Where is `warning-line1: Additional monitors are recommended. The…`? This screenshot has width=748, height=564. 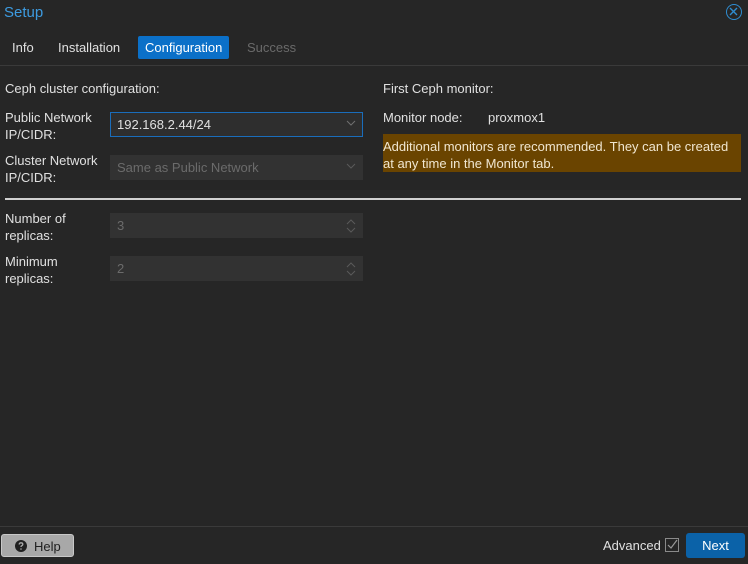 warning-line1: Additional monitors are recommended. The… is located at coordinates (556, 146).